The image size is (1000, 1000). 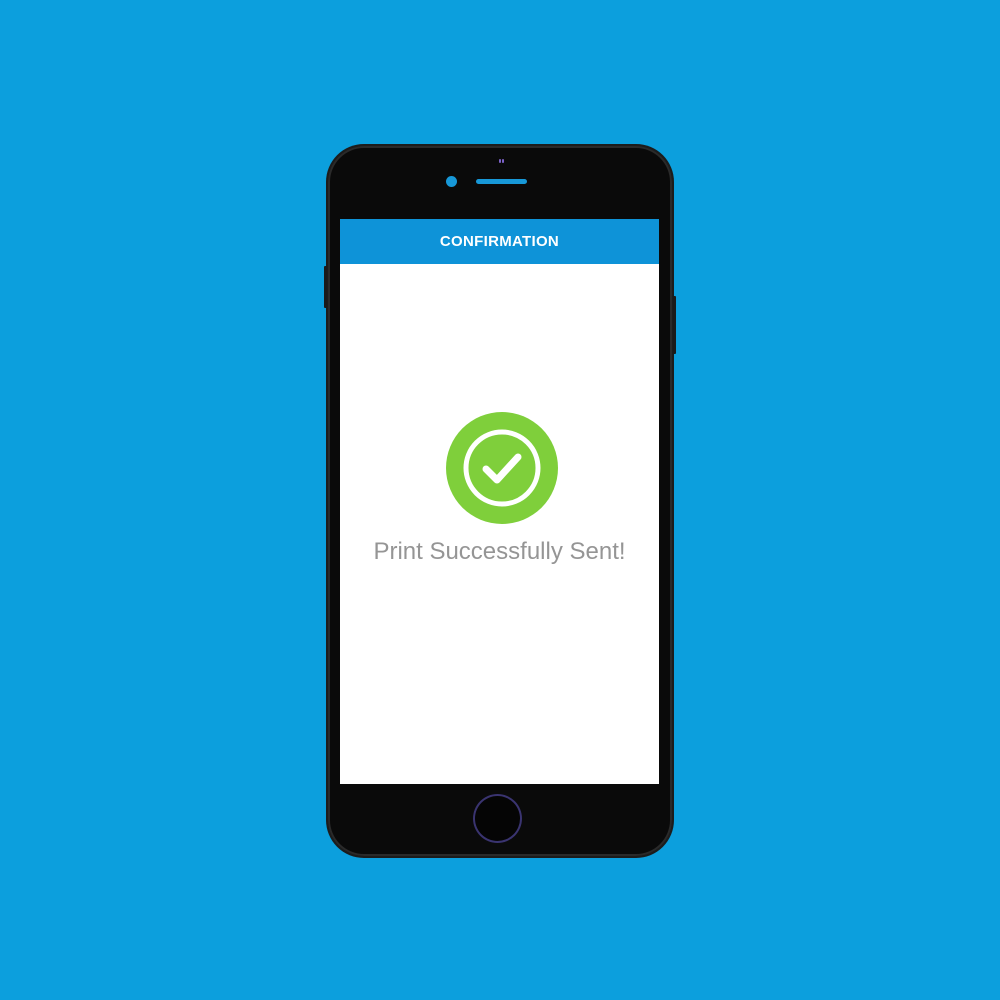 What do you see at coordinates (451, 181) in the screenshot?
I see `front-camera-icon` at bounding box center [451, 181].